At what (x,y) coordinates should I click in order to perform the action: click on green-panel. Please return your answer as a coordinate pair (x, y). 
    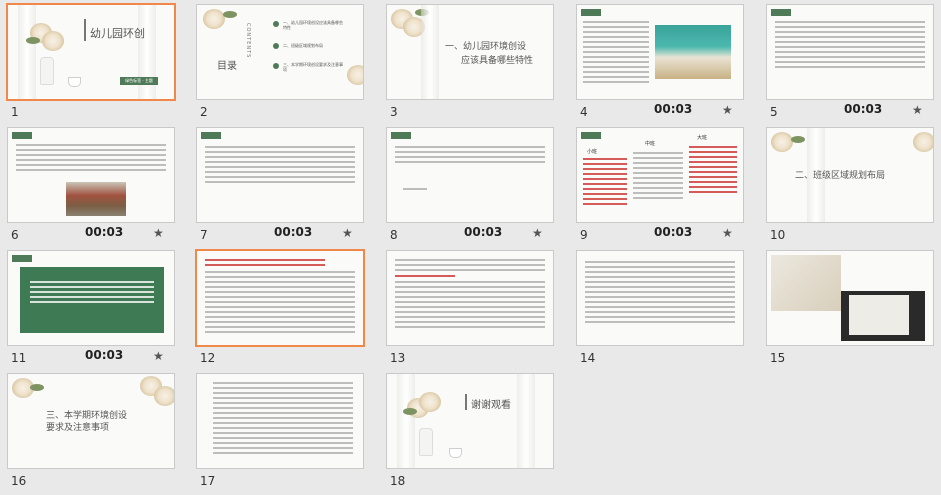
    Looking at the image, I should click on (92, 300).